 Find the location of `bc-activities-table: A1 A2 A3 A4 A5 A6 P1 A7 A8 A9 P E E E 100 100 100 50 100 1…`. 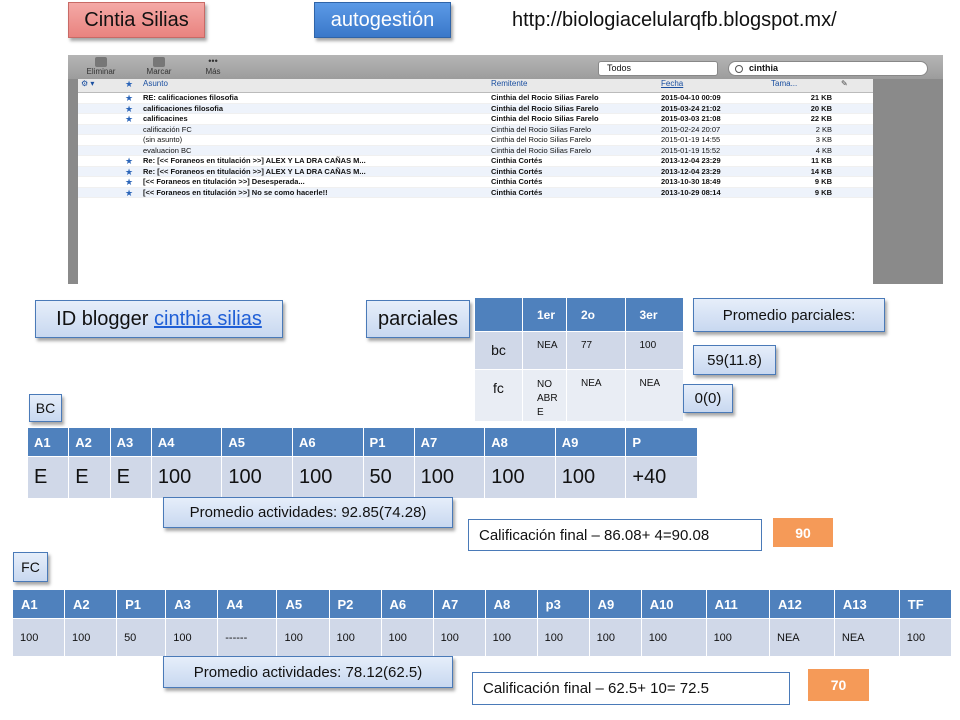

bc-activities-table: A1 A2 A3 A4 A5 A6 P1 A7 A8 A9 P E E E 100 100 100 50 100 1… is located at coordinates (362, 463).